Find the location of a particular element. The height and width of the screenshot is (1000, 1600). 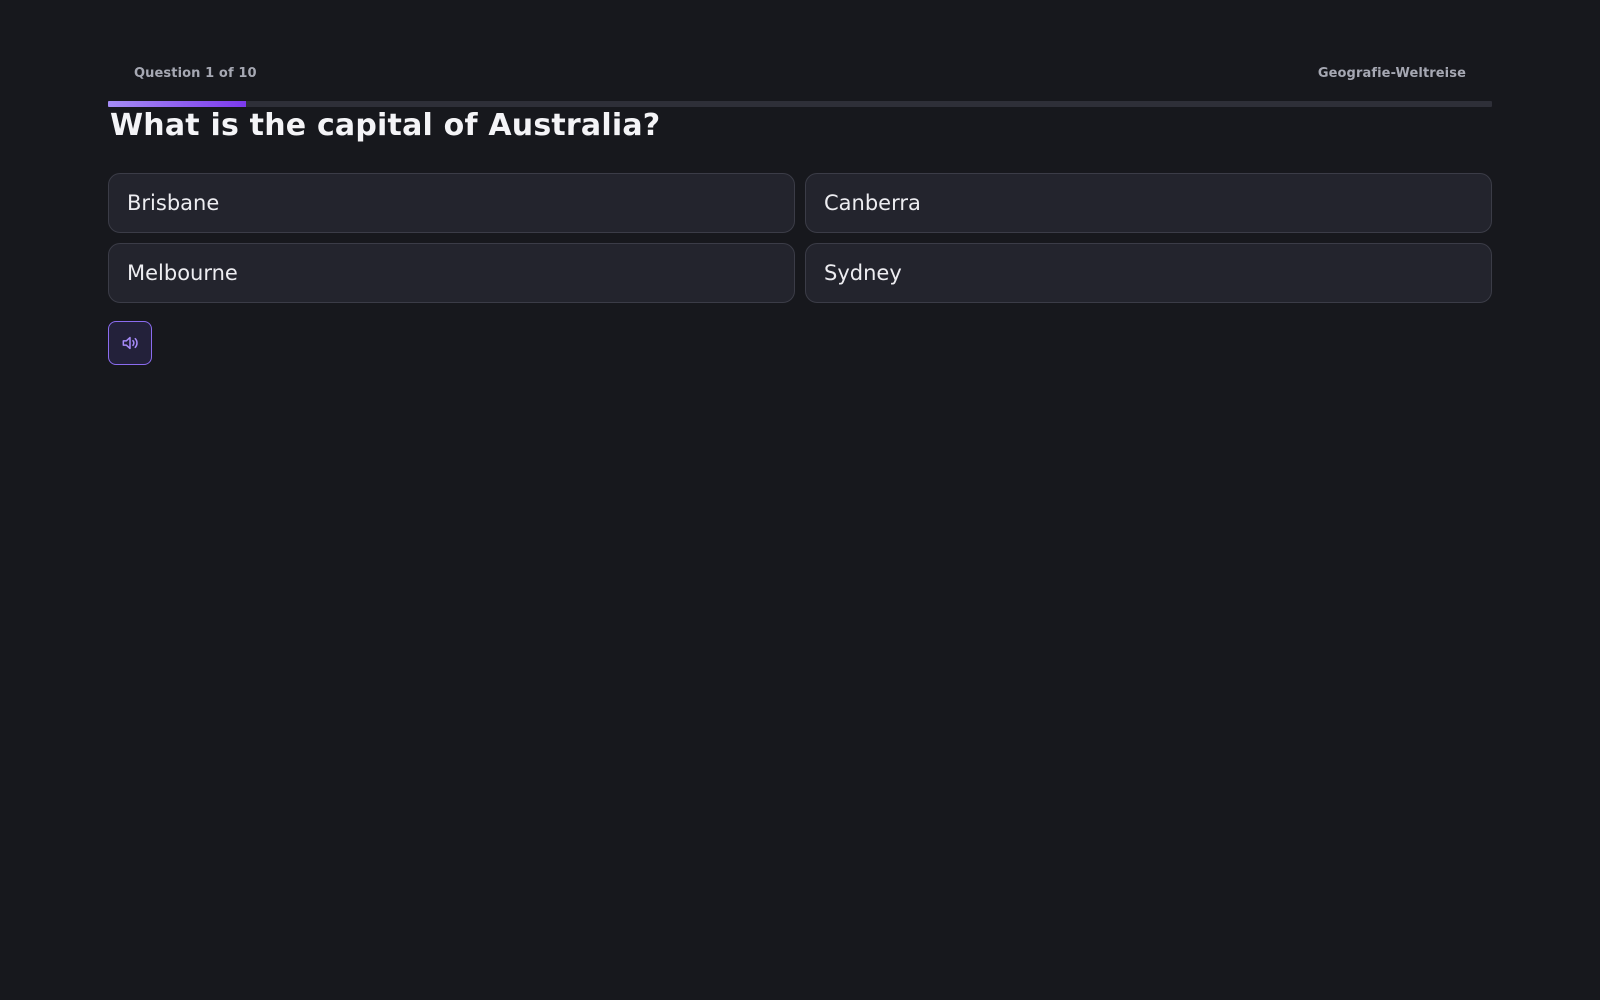

question-counter: Question 1 of 10 is located at coordinates (195, 73).